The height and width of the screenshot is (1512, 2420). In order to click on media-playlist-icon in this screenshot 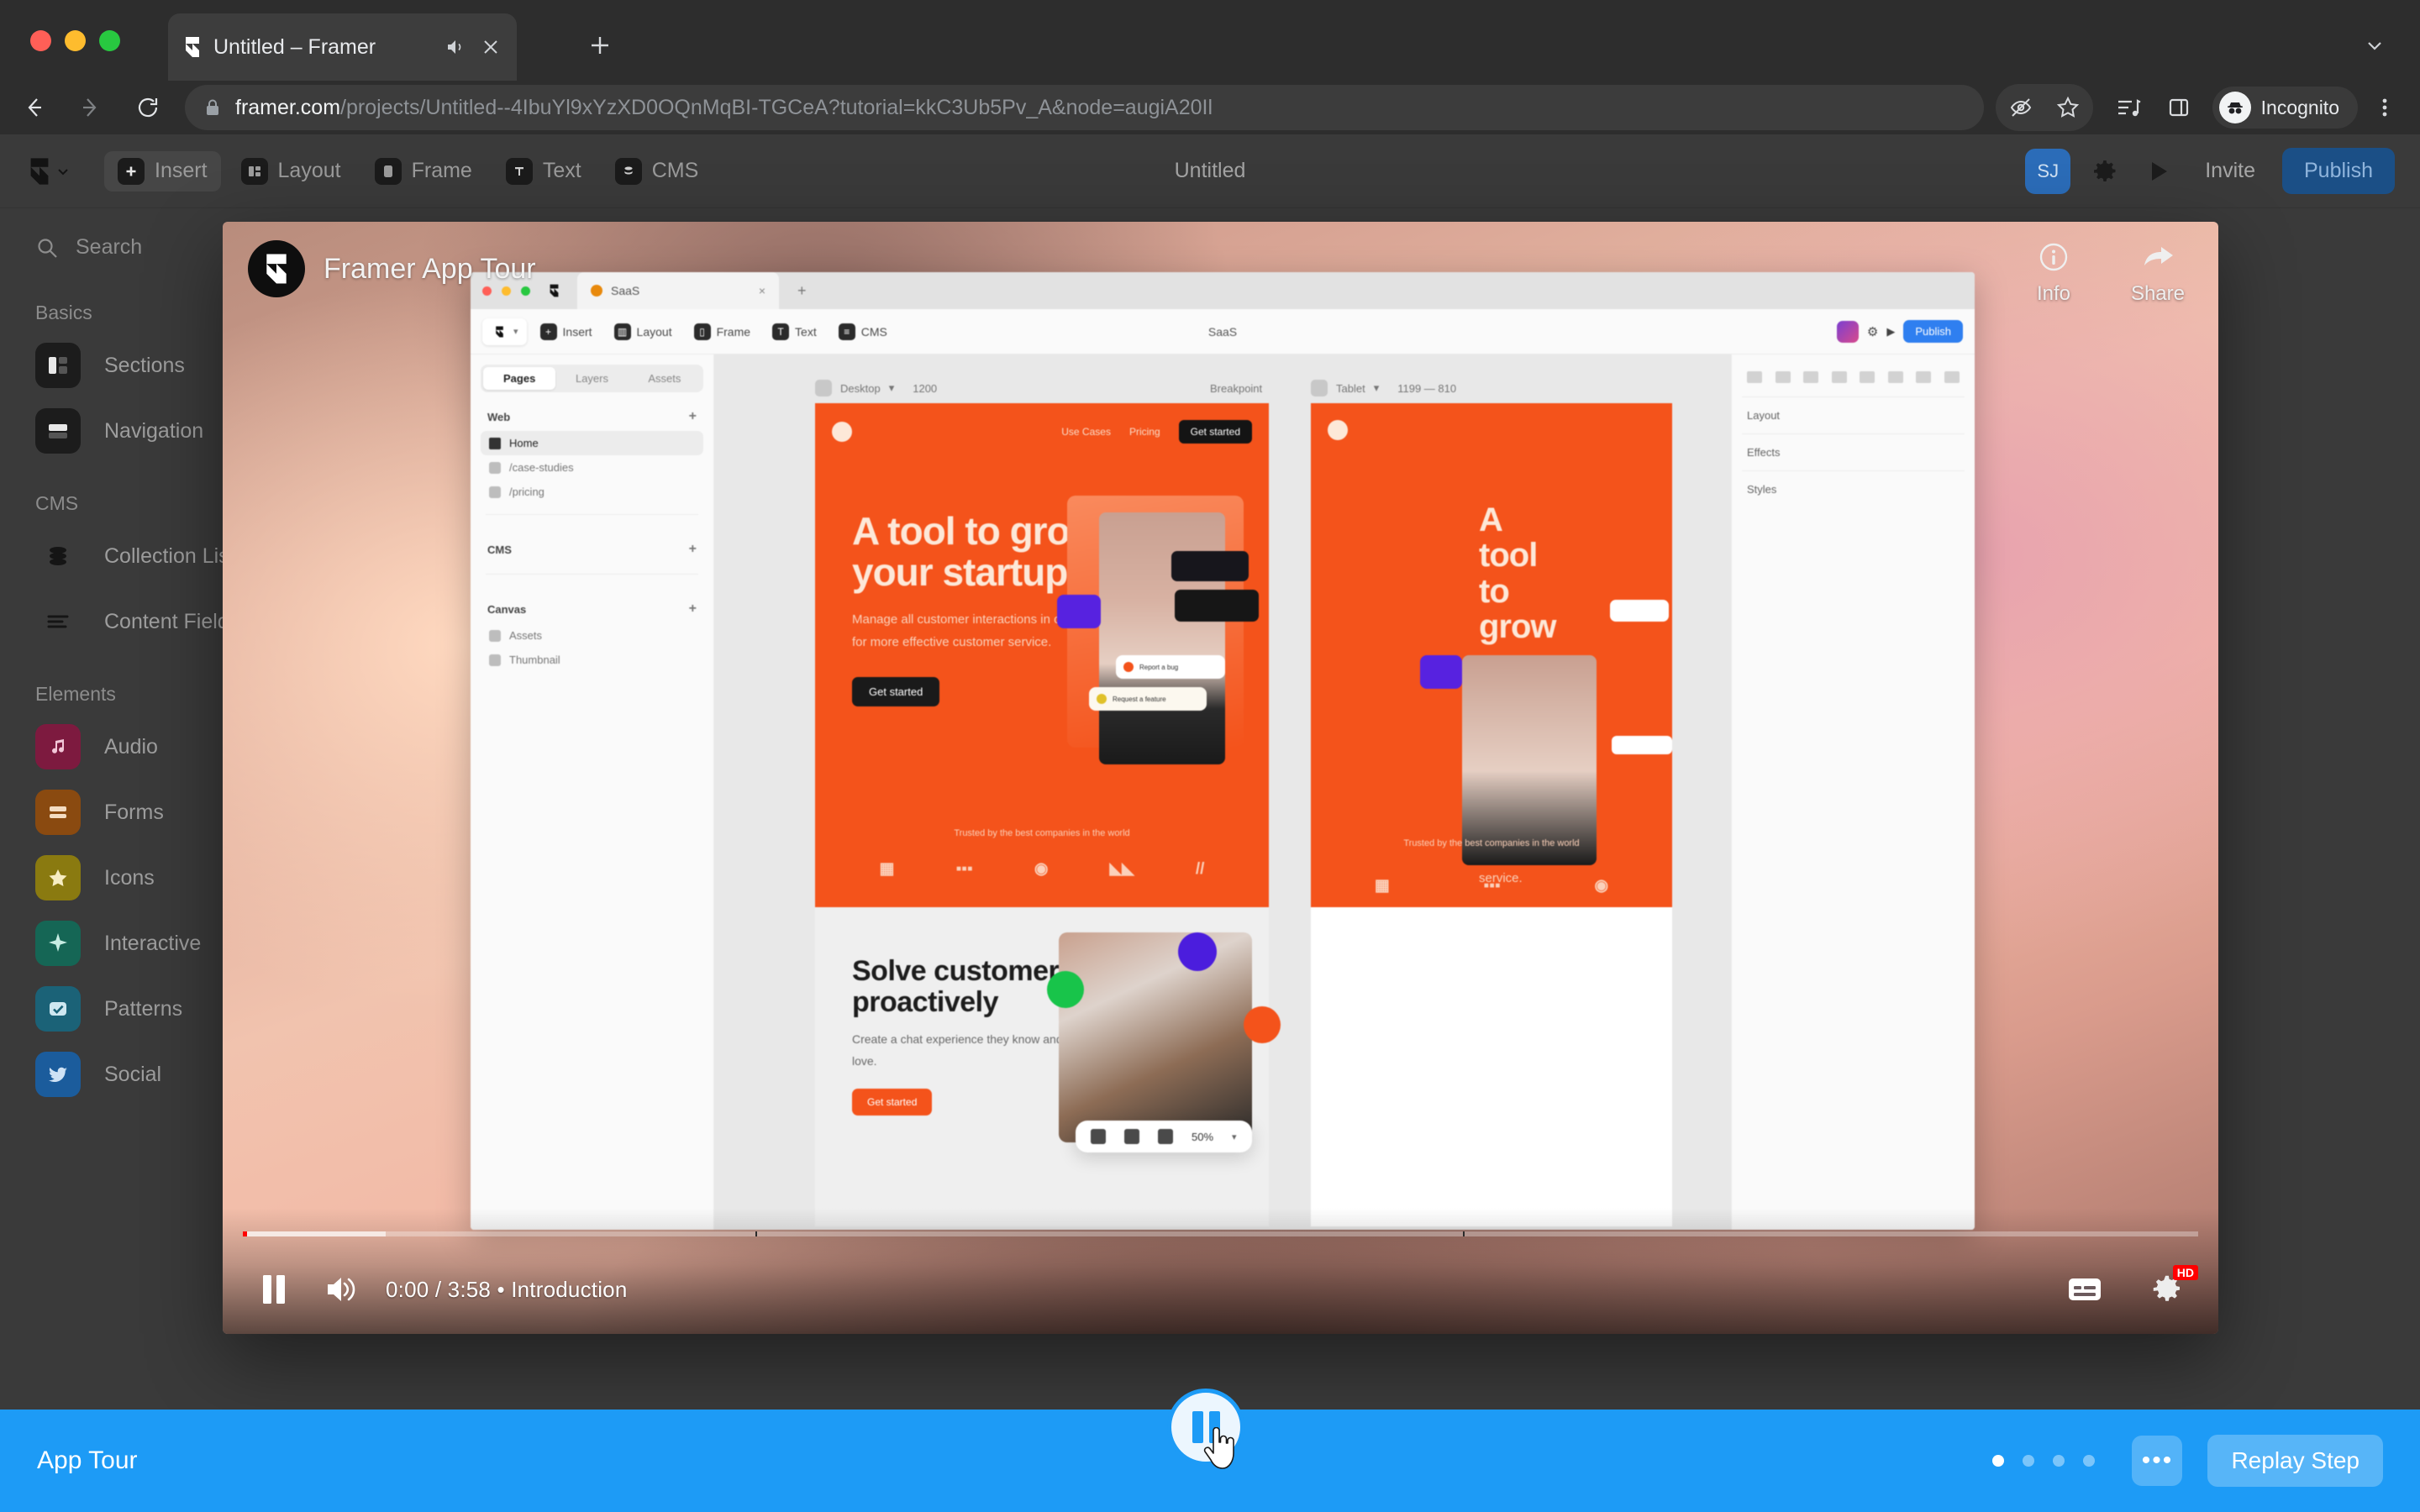, I will do `click(2128, 107)`.